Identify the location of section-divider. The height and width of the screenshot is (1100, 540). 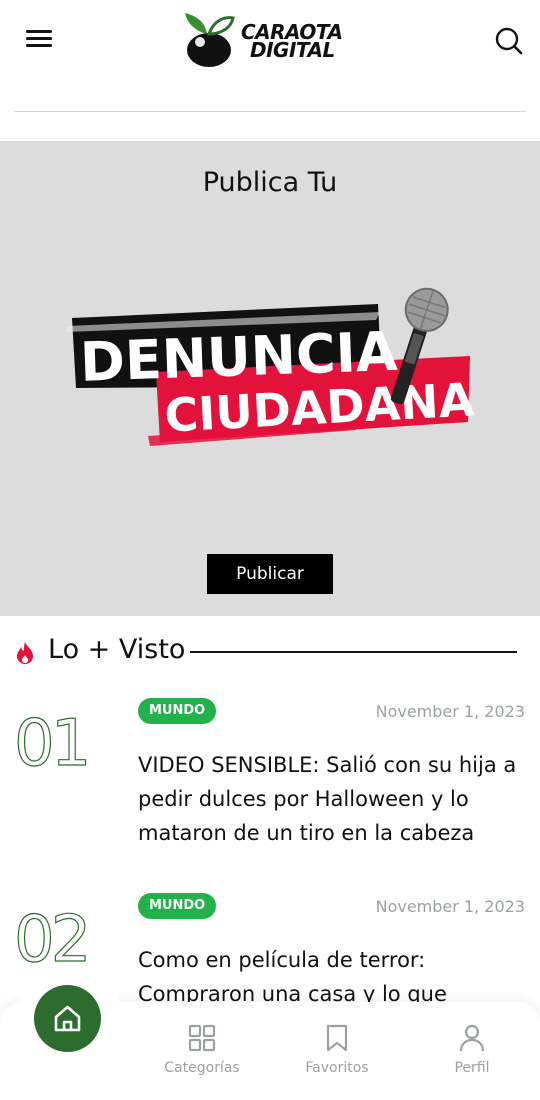
(353, 652).